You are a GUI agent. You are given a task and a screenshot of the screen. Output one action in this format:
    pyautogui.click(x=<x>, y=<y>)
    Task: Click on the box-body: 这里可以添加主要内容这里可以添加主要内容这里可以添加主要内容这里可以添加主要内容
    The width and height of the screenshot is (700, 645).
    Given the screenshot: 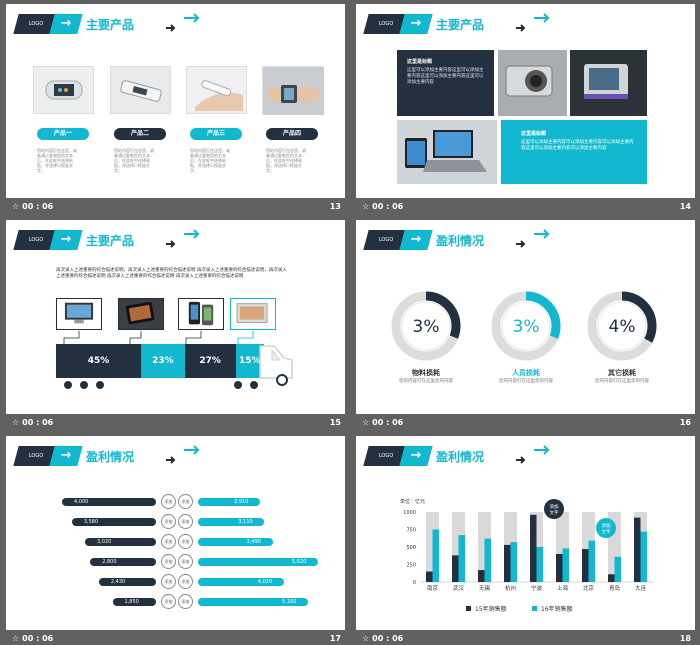 What is the action you would take?
    pyautogui.click(x=445, y=76)
    